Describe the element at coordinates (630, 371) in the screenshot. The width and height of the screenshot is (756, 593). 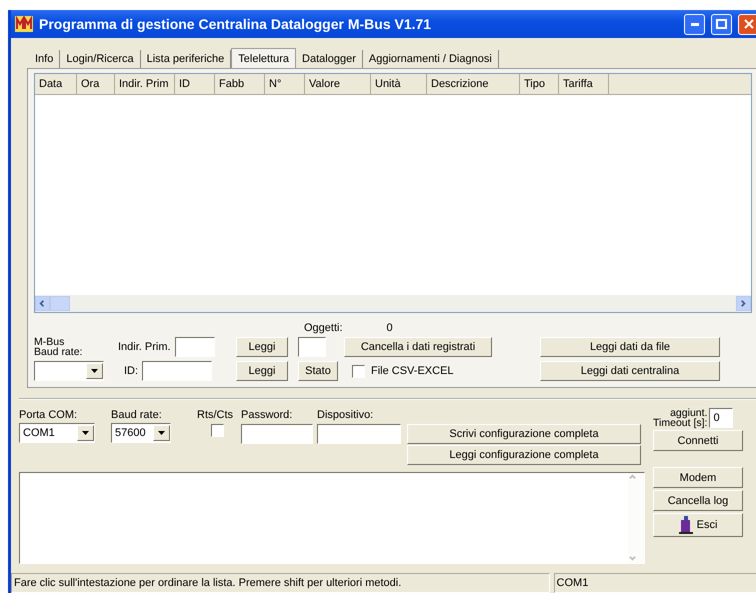
I see `read-device-button: Leggi dati centralina` at that location.